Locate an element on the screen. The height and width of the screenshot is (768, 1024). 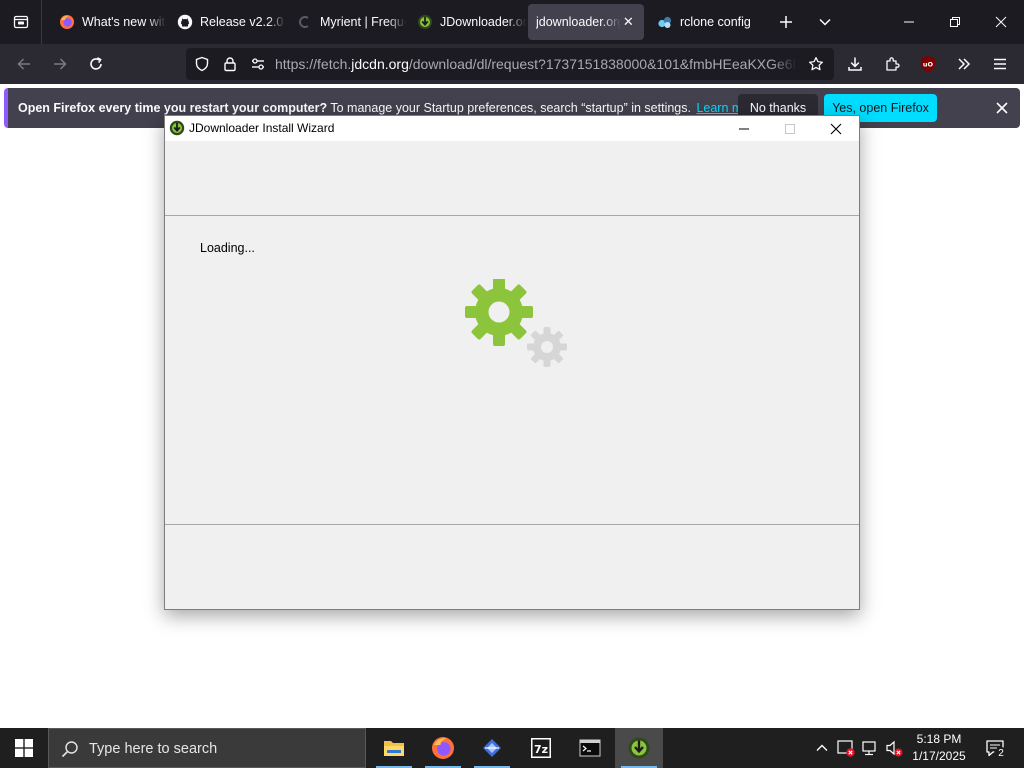
app-menu-button is located at coordinates (1000, 64).